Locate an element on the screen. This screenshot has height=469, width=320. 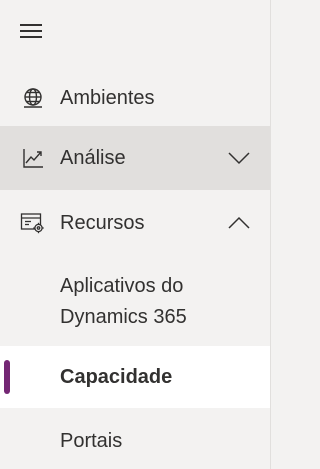
nav-subitem-capacidade: Capacidade is located at coordinates (135, 377).